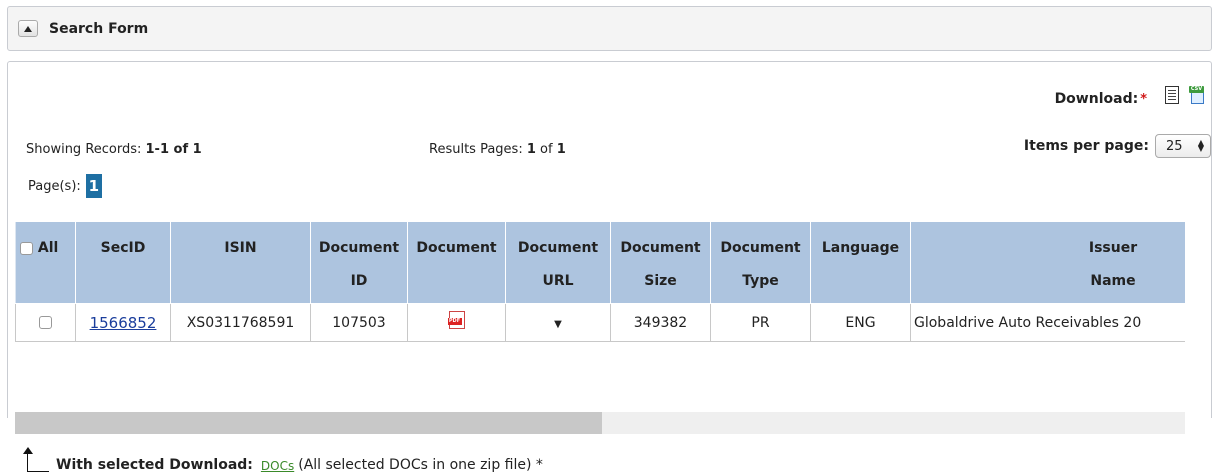 The image size is (1222, 473). What do you see at coordinates (1172, 95) in the screenshot?
I see `document-download-icon` at bounding box center [1172, 95].